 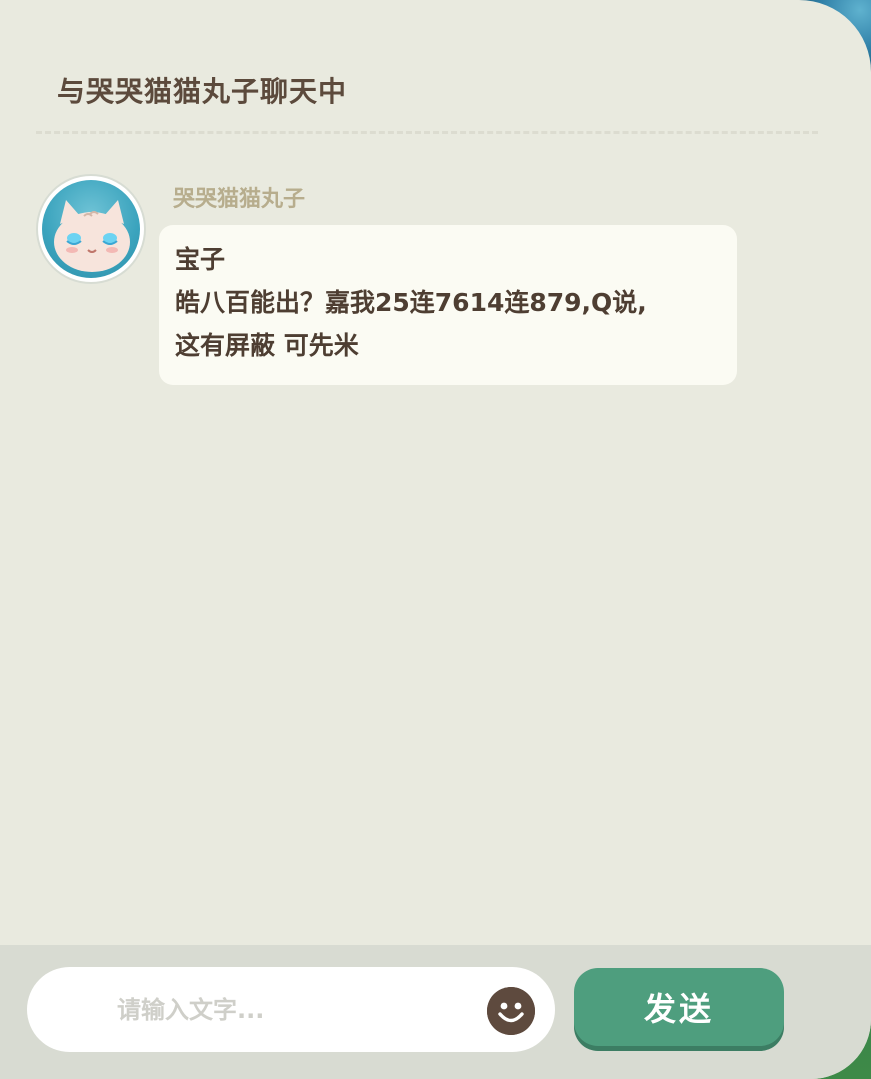 I want to click on smiley-icon, so click(x=511, y=1011).